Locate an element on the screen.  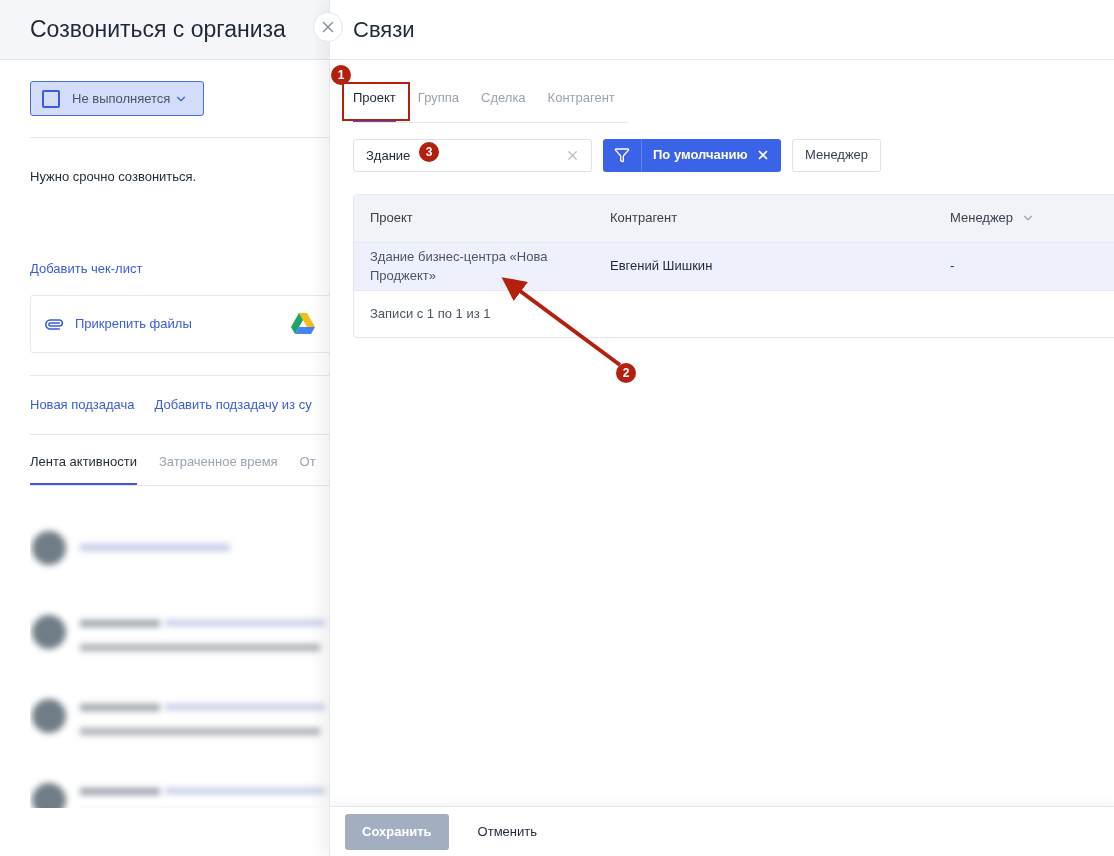
table-cell-text: Здание бизнес-центра «Нова Проджект» is located at coordinates (459, 266).